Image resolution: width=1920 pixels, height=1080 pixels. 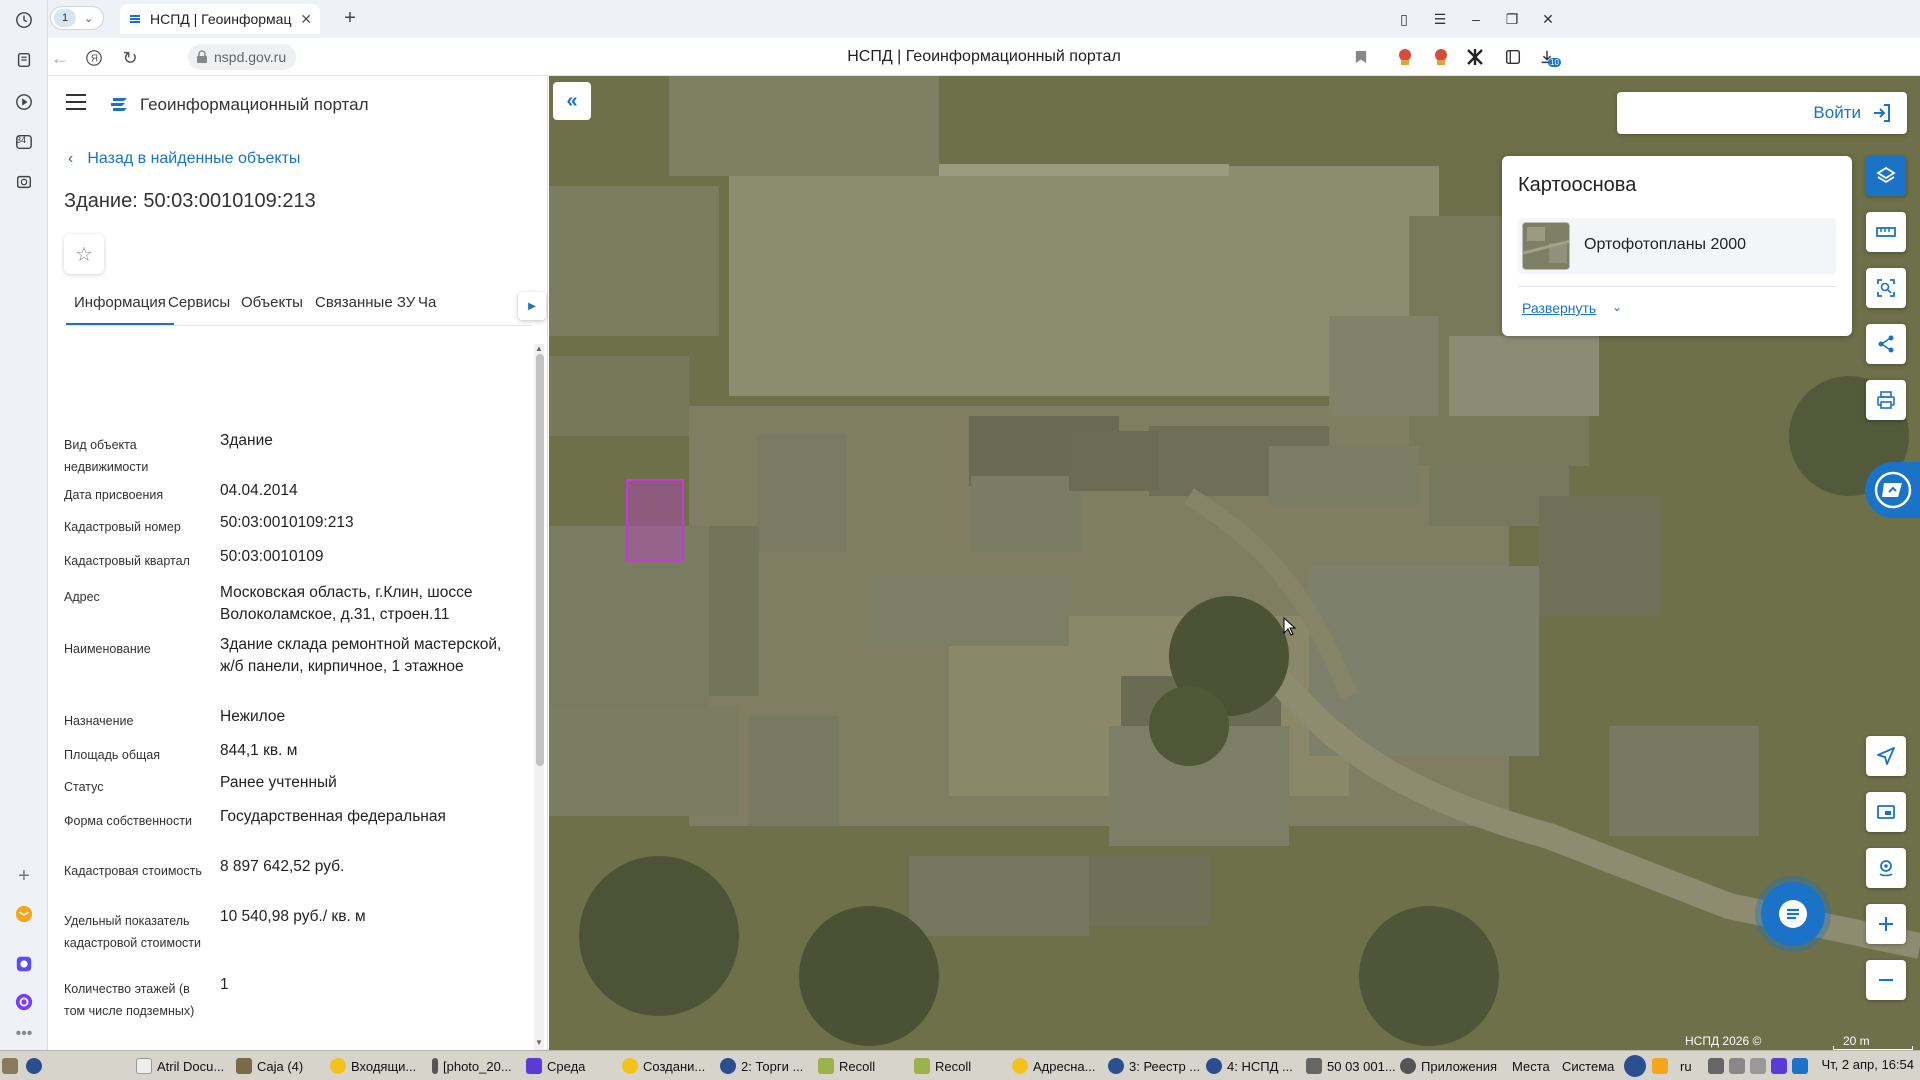 What do you see at coordinates (24, 102) in the screenshot?
I see `play-icon` at bounding box center [24, 102].